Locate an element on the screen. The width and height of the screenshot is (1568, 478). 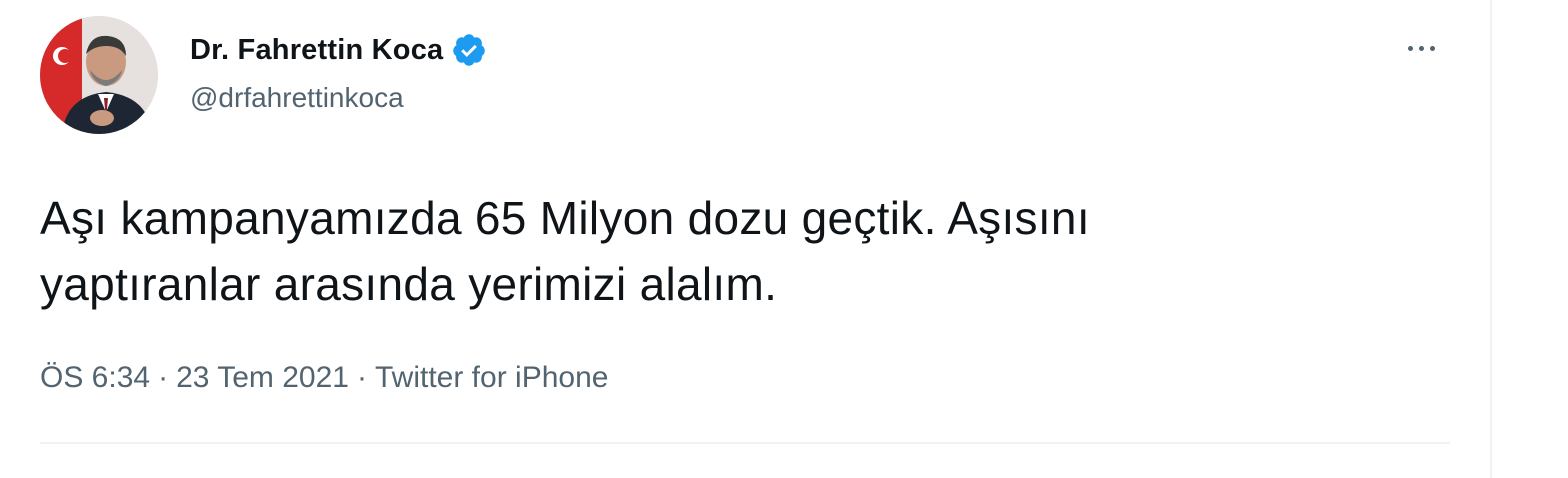
verified-badge-icon is located at coordinates (469, 50).